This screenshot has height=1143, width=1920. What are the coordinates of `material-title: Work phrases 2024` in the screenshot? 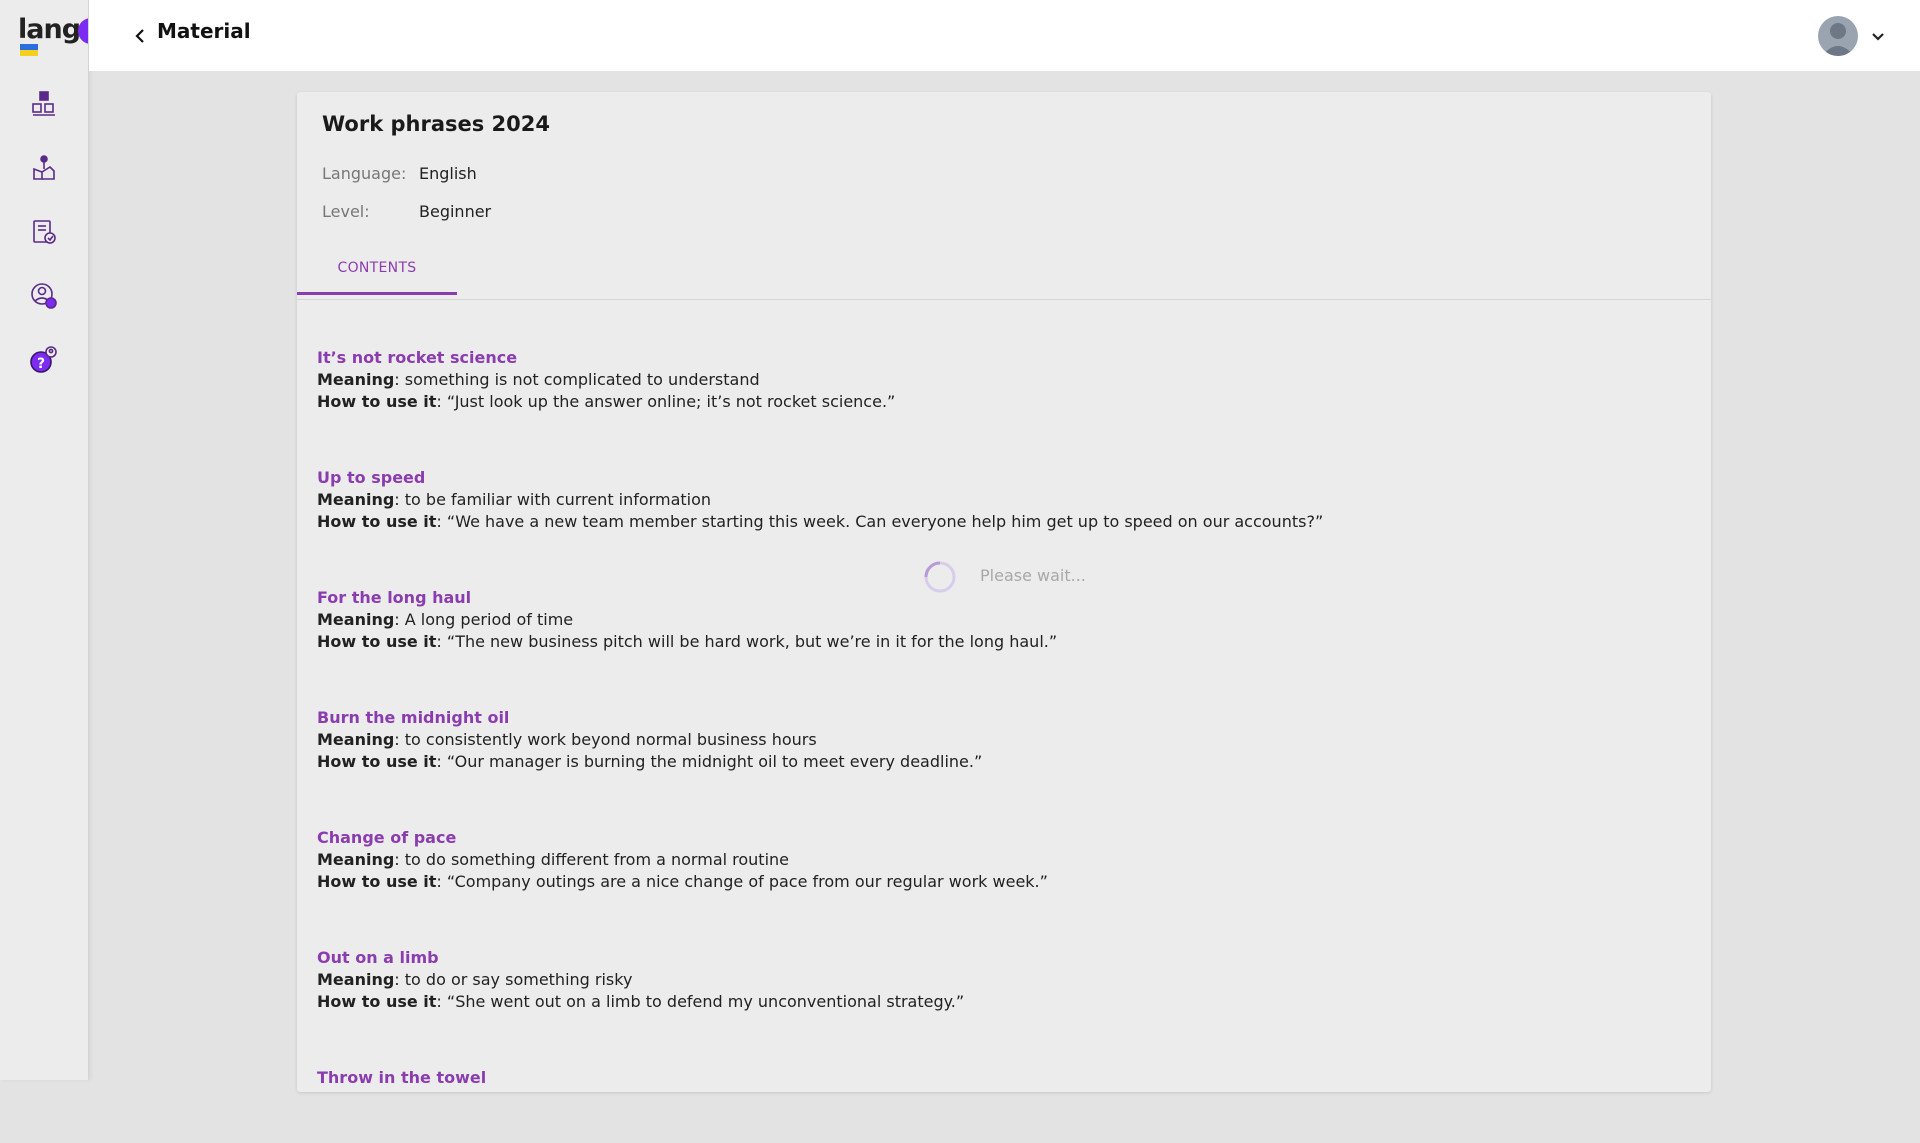 It's located at (436, 124).